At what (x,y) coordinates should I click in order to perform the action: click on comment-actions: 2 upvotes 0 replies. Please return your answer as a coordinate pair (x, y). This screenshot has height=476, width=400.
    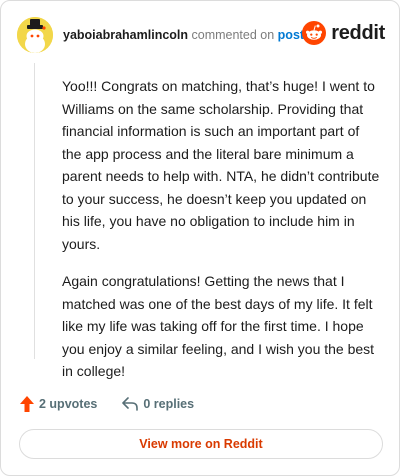
    Looking at the image, I should click on (106, 404).